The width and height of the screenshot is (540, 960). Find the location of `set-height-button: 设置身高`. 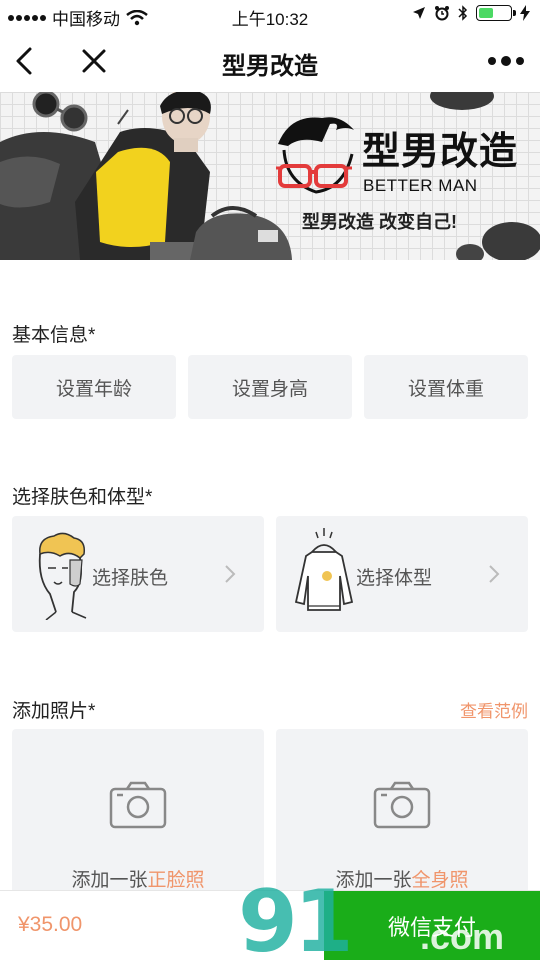

set-height-button: 设置身高 is located at coordinates (270, 387).